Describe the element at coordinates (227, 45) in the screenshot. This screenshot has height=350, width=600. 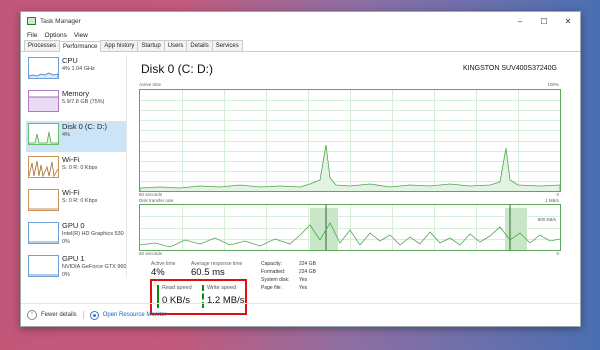
I see `tab-services: Services` at that location.